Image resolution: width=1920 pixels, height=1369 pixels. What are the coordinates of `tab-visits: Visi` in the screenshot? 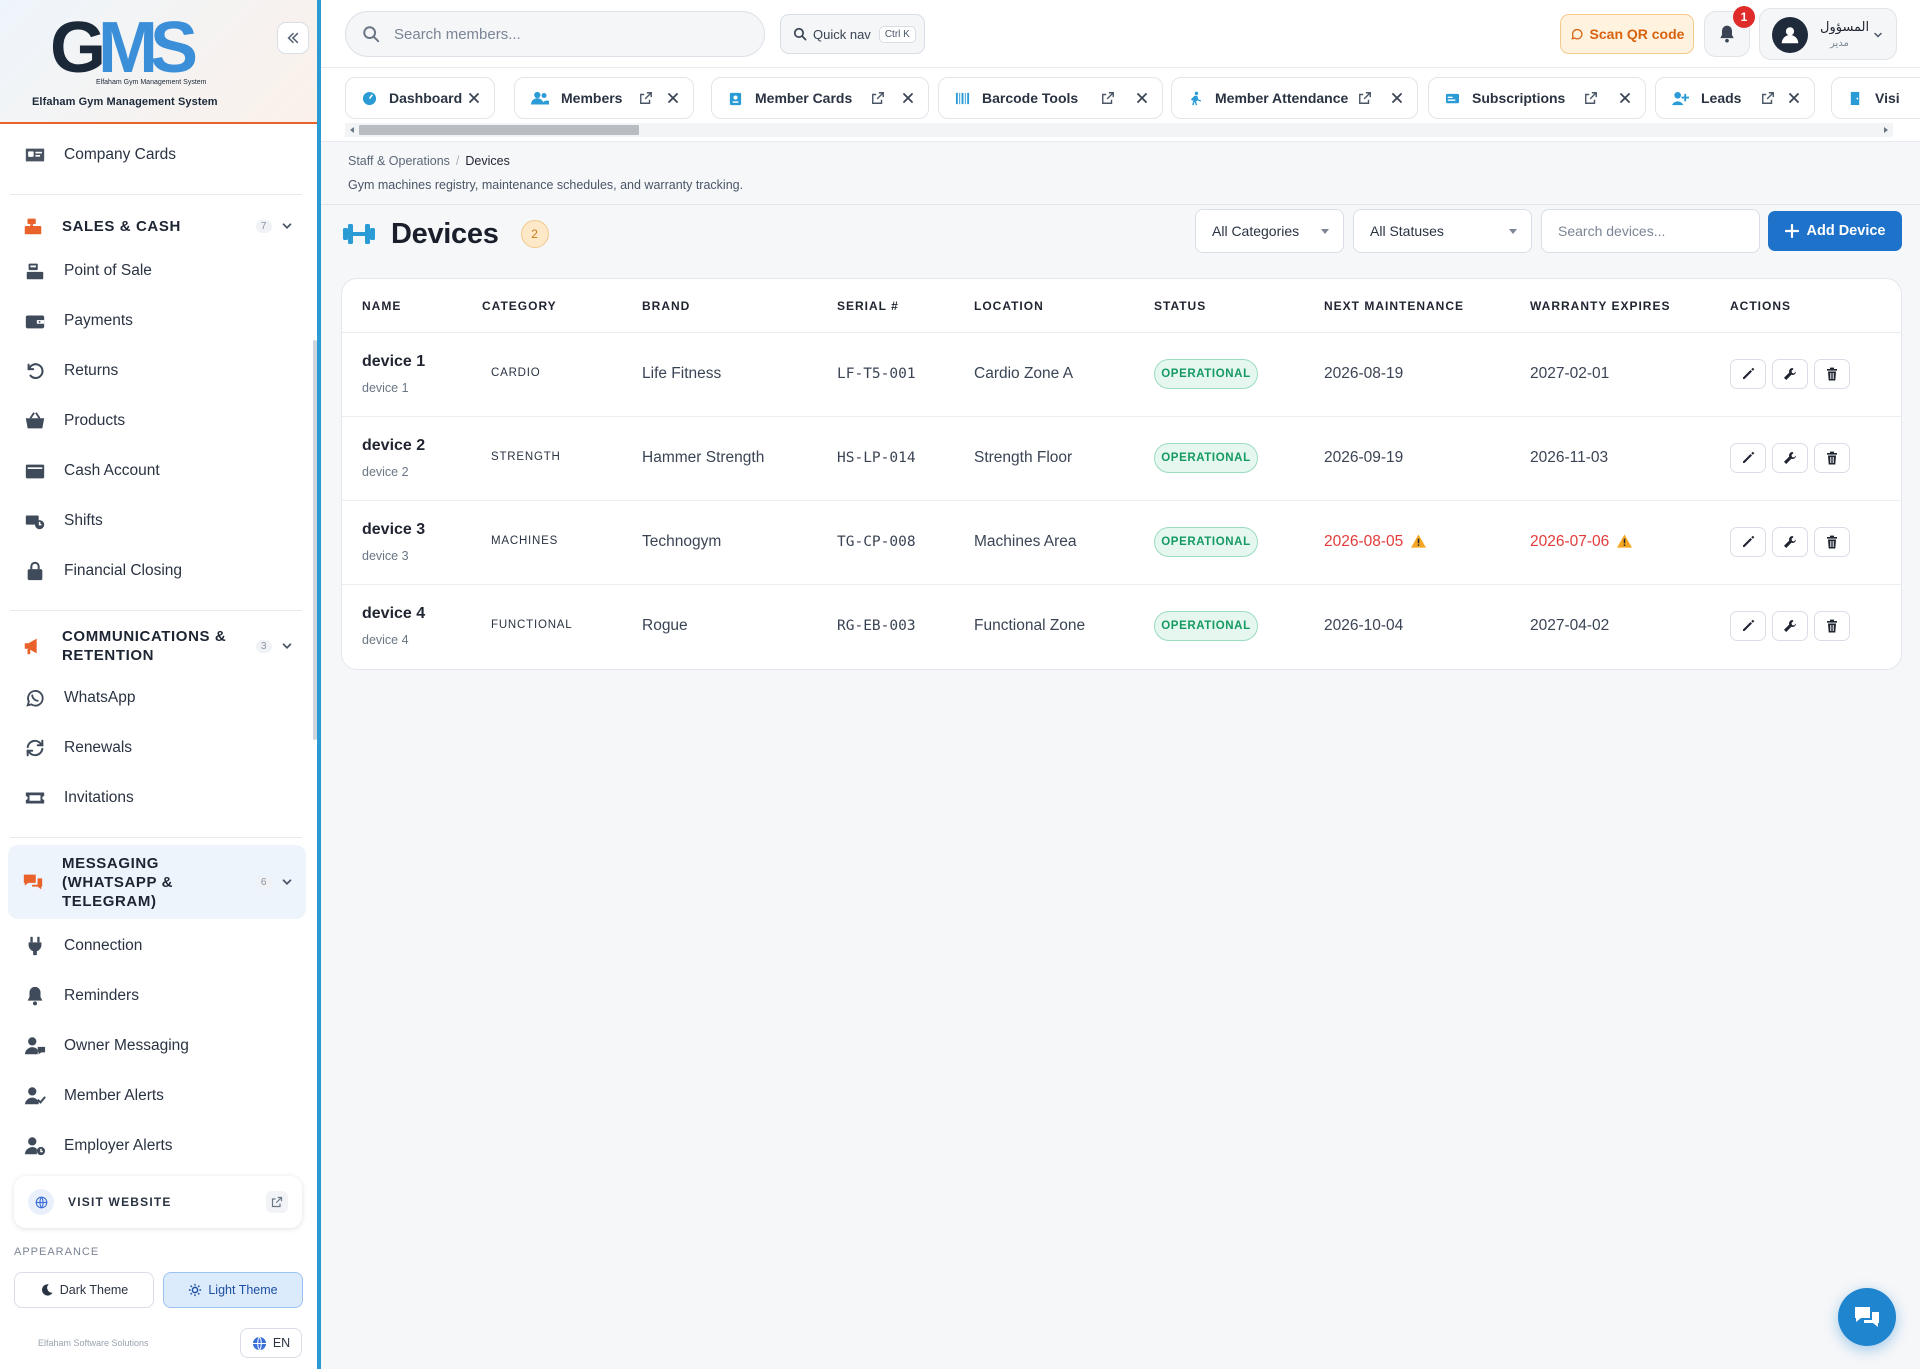 It's located at (1875, 98).